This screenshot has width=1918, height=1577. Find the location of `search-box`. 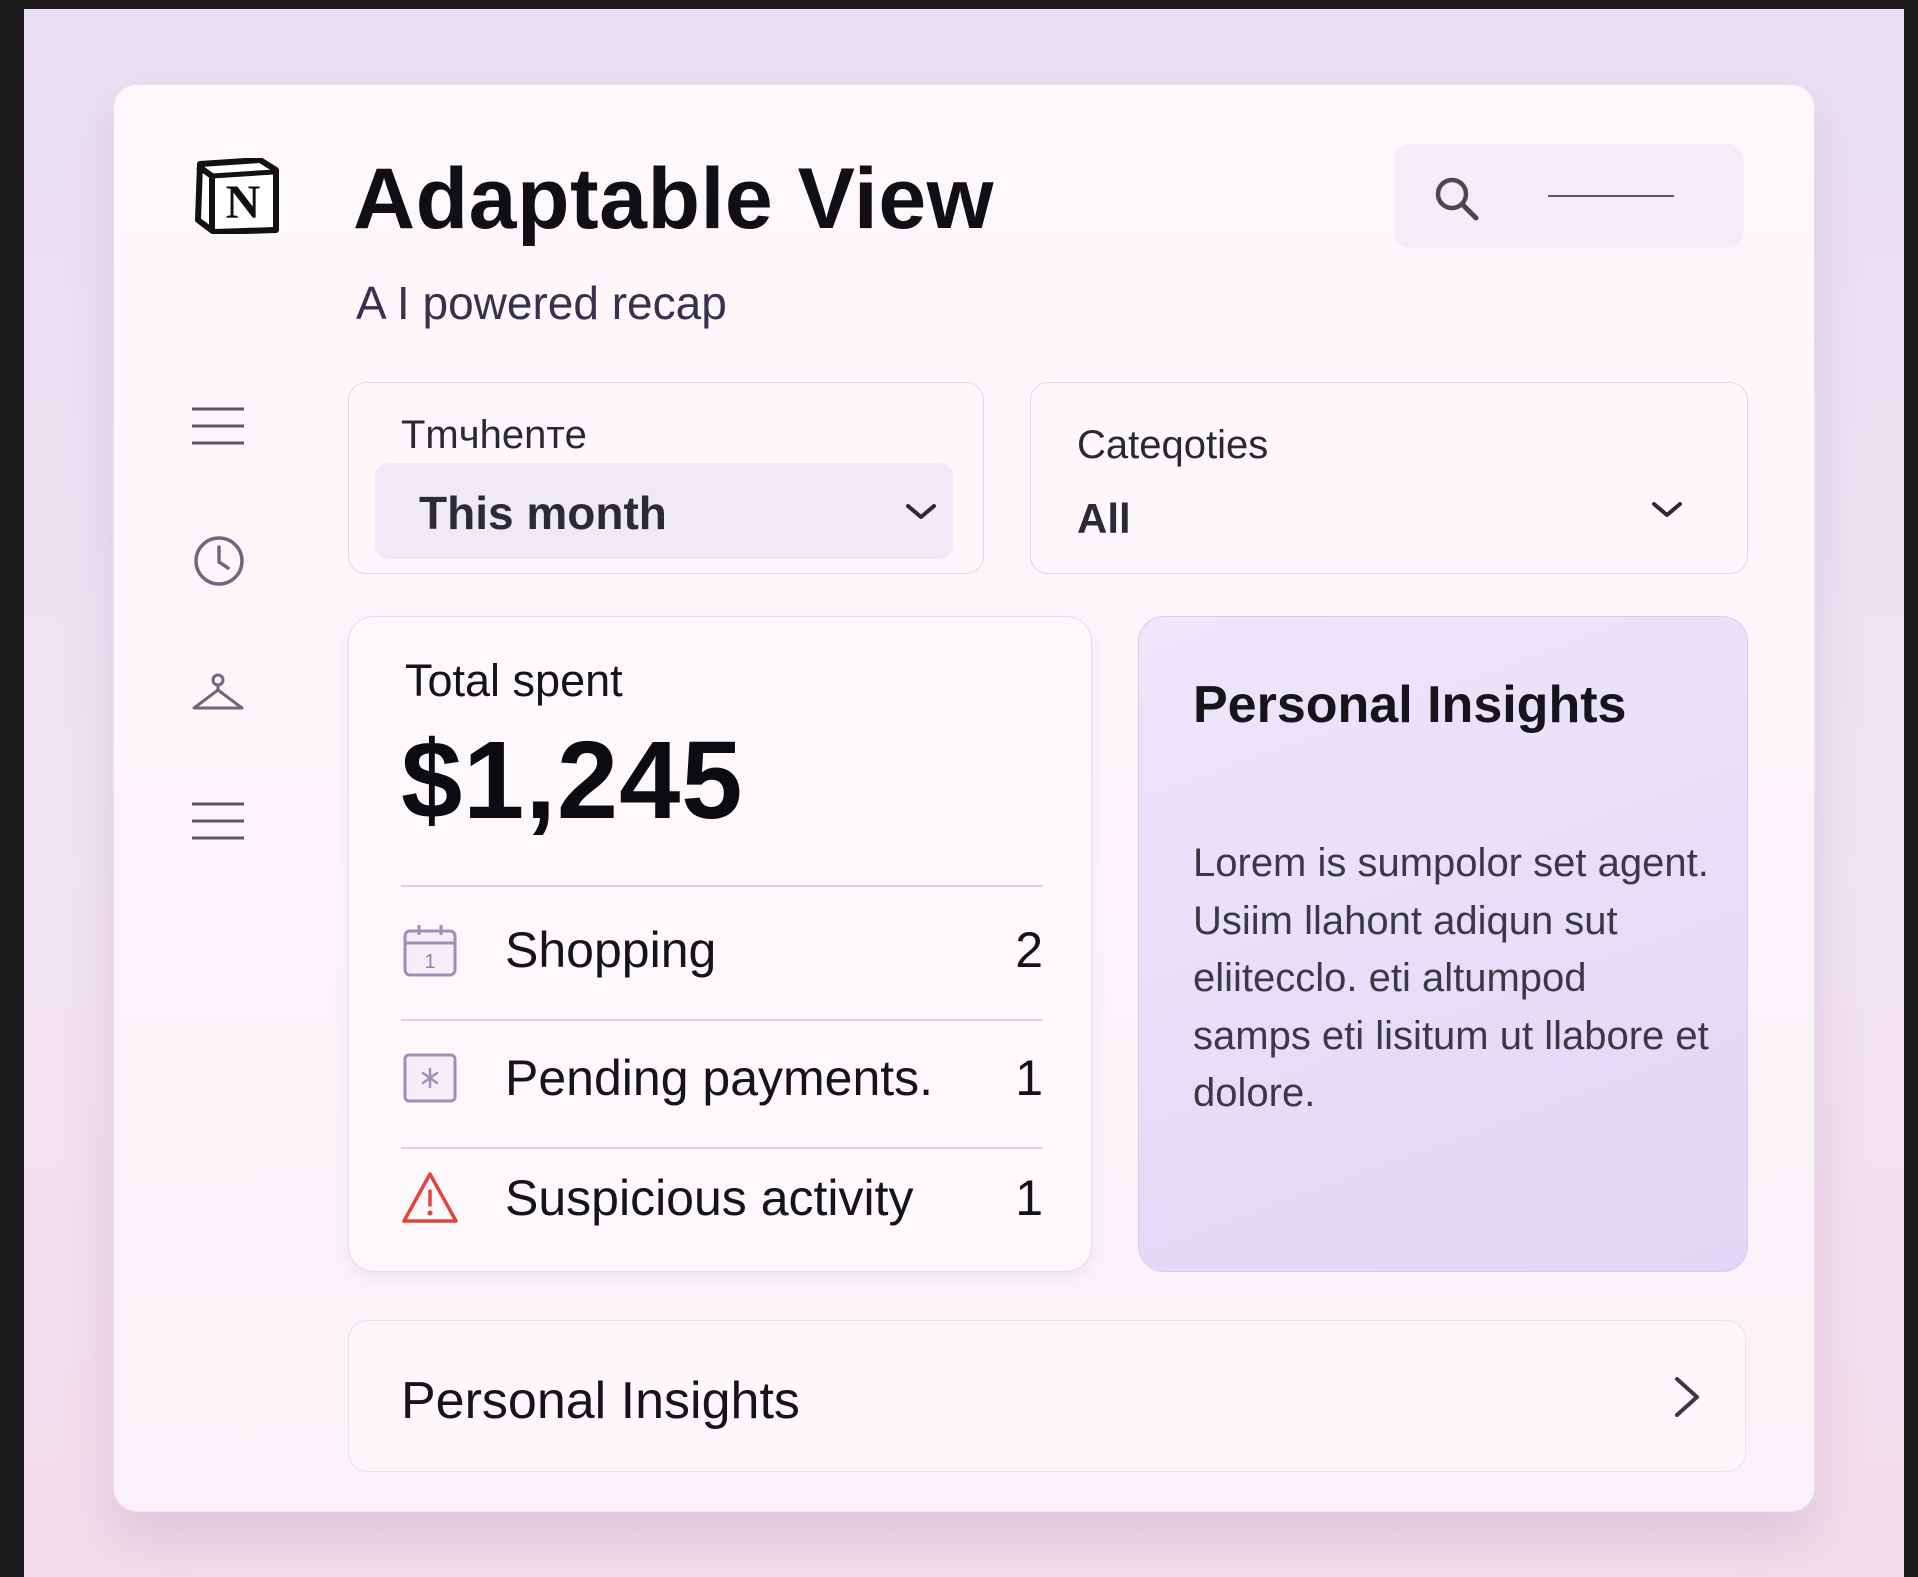

search-box is located at coordinates (1569, 196).